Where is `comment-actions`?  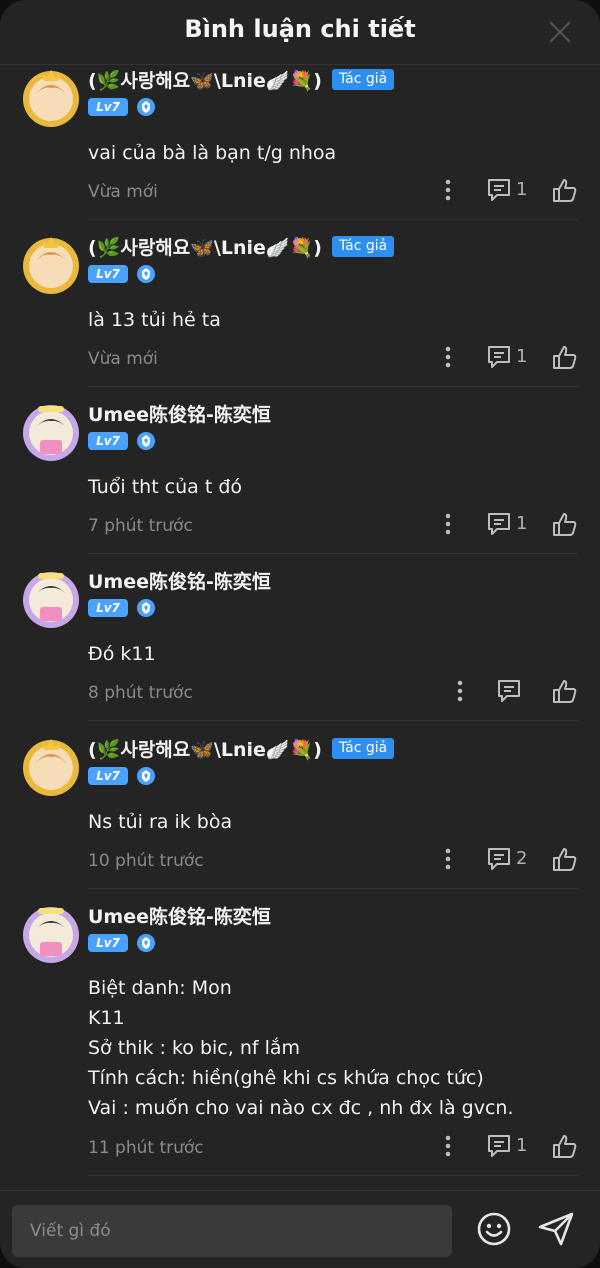 comment-actions is located at coordinates (498, 691).